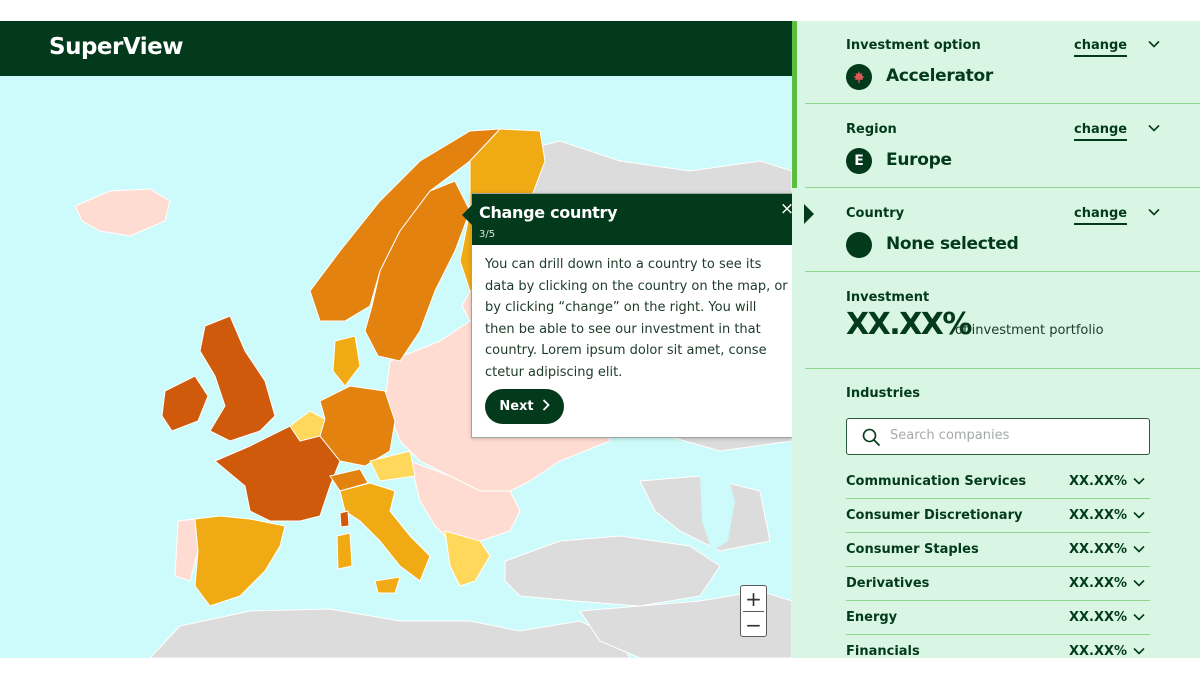 The height and width of the screenshot is (682, 1200). I want to click on investment-value: XX.XX%, so click(909, 324).